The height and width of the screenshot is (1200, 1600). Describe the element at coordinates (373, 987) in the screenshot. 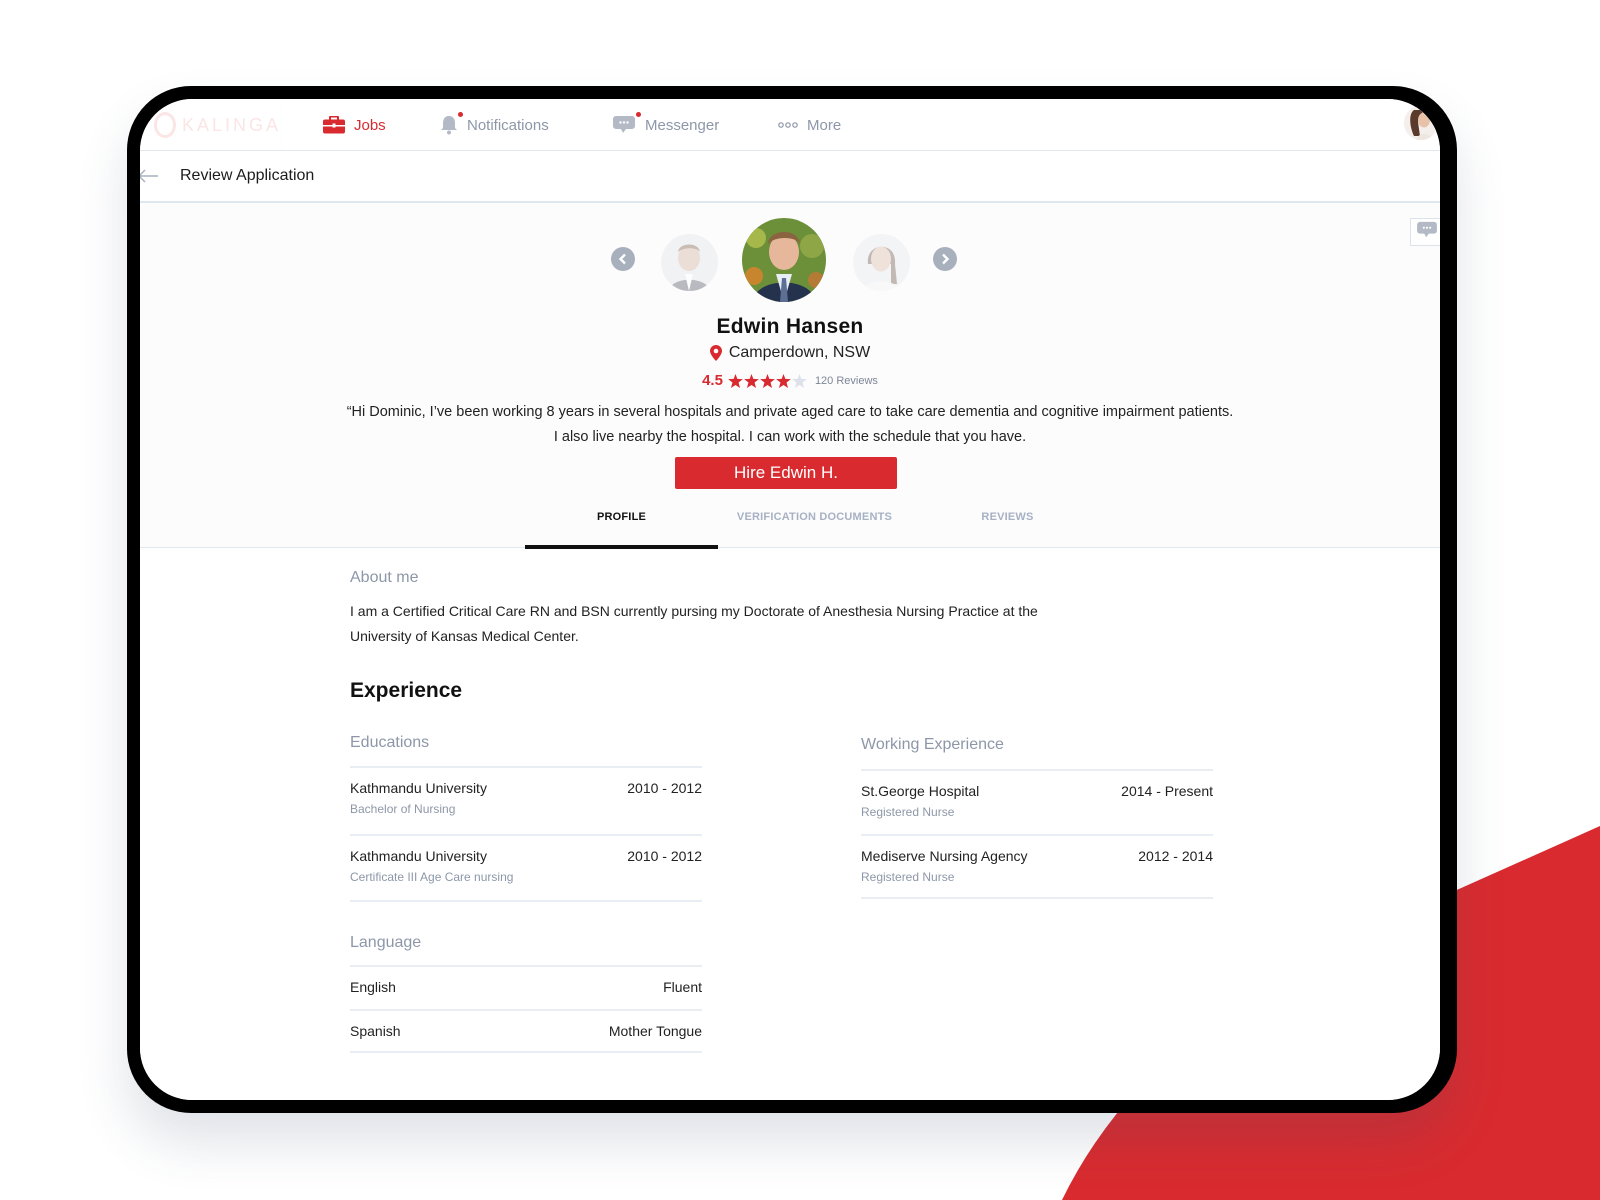

I see `language-name: English` at that location.